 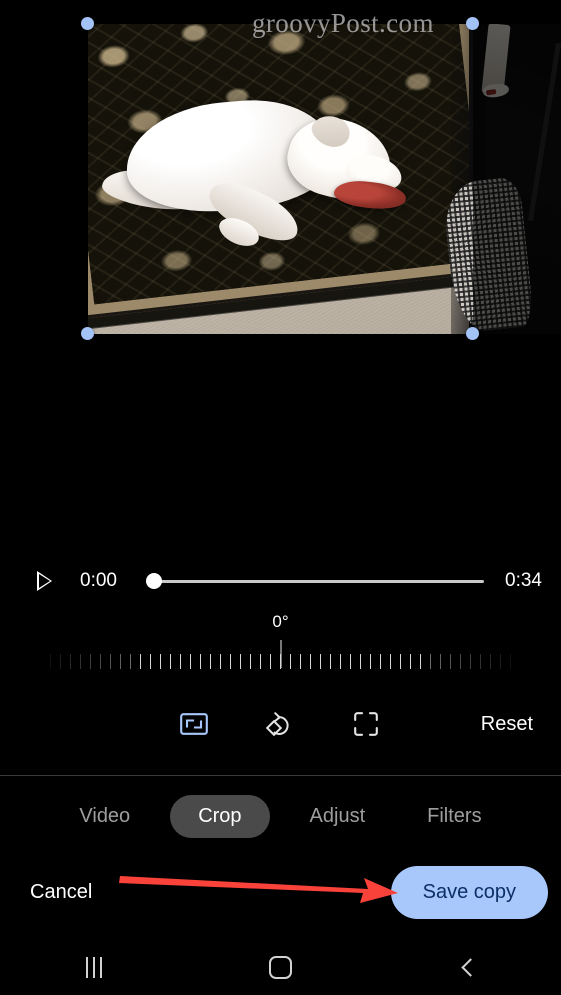 I want to click on seek-bar, so click(x=315, y=581).